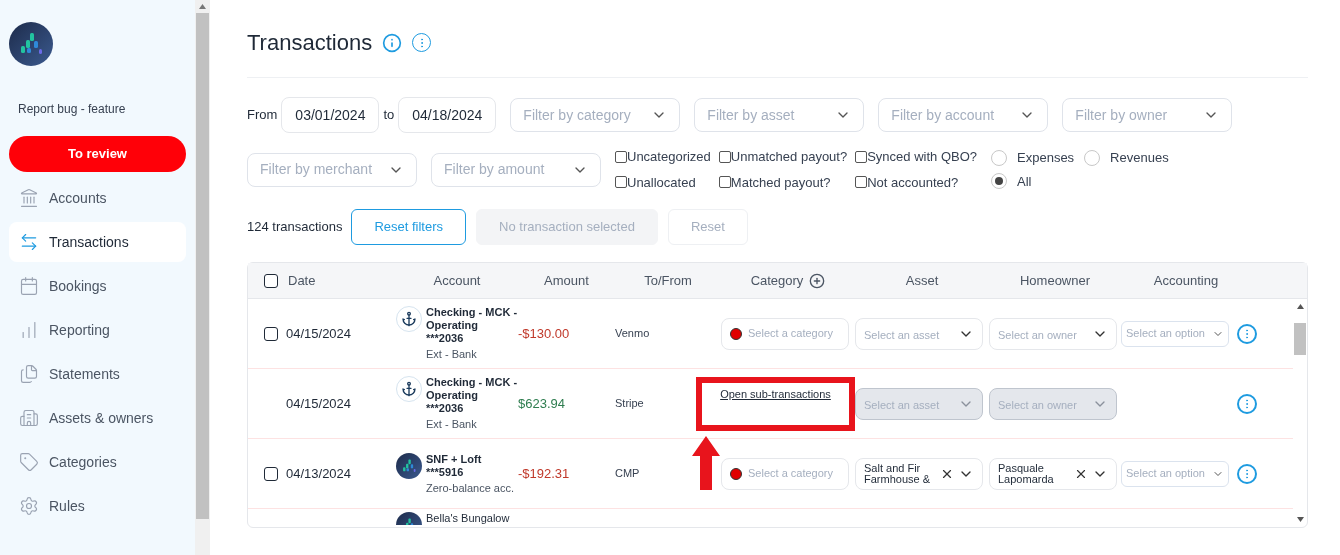 The width and height of the screenshot is (1340, 555). What do you see at coordinates (916, 157) in the screenshot?
I see `filter-checkbox: Synced with QBO?` at bounding box center [916, 157].